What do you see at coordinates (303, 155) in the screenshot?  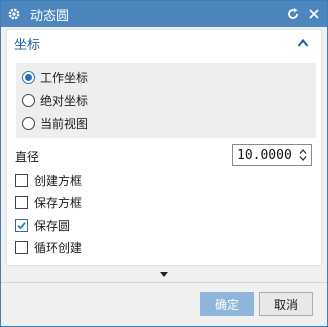 I see `spinner-arrows` at bounding box center [303, 155].